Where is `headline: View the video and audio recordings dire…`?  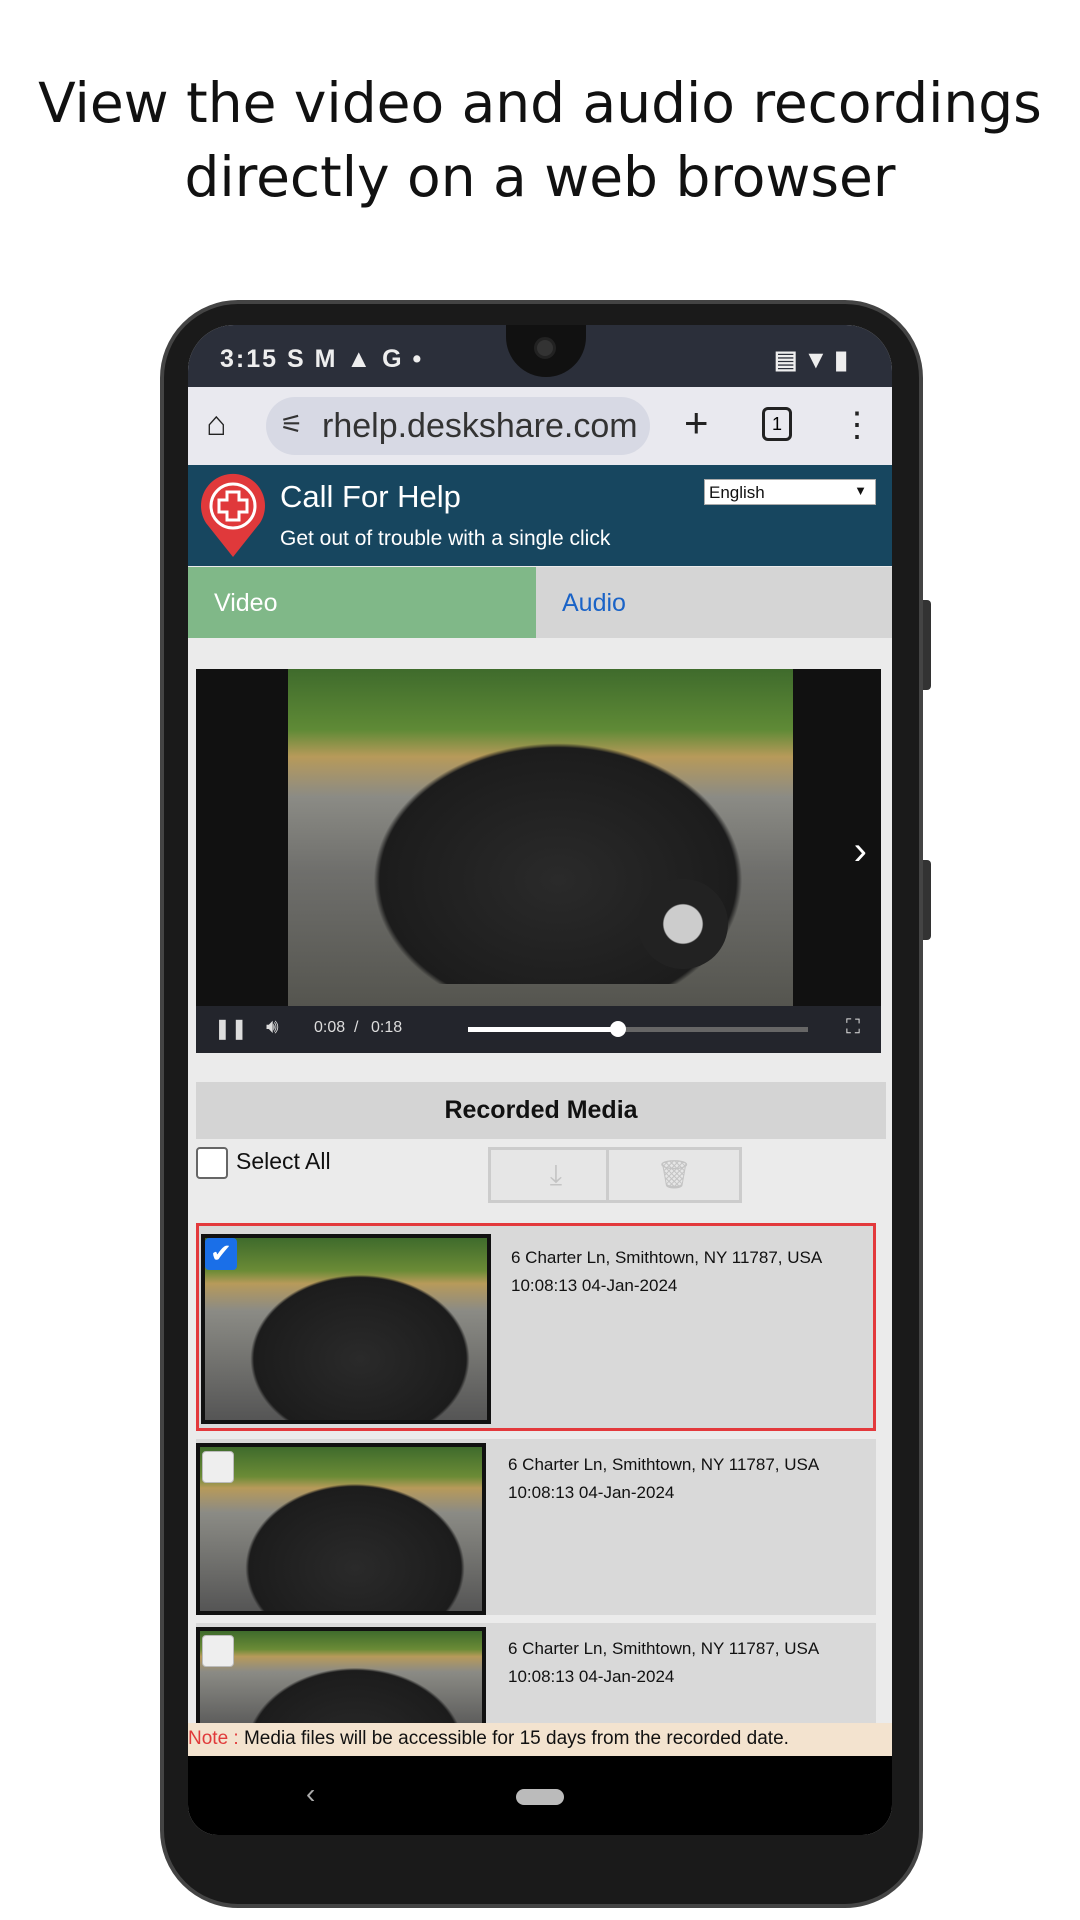 headline: View the video and audio recordings dire… is located at coordinates (540, 140).